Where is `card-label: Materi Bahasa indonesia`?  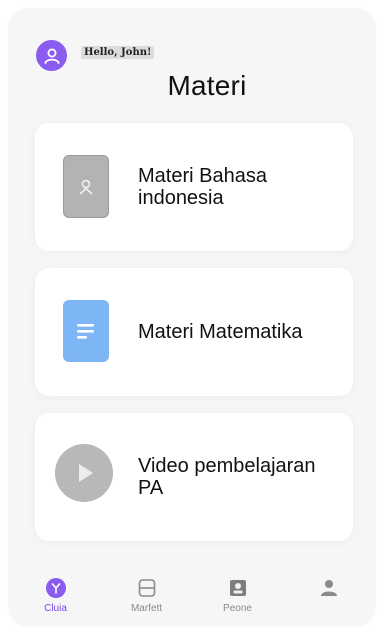 card-label: Materi Bahasa indonesia is located at coordinates (202, 187).